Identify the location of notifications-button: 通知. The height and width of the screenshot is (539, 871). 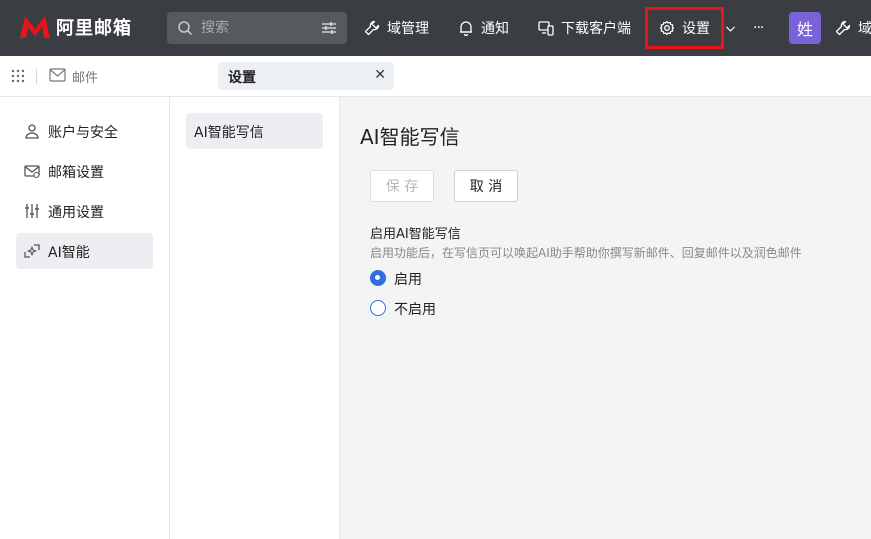
(483, 28).